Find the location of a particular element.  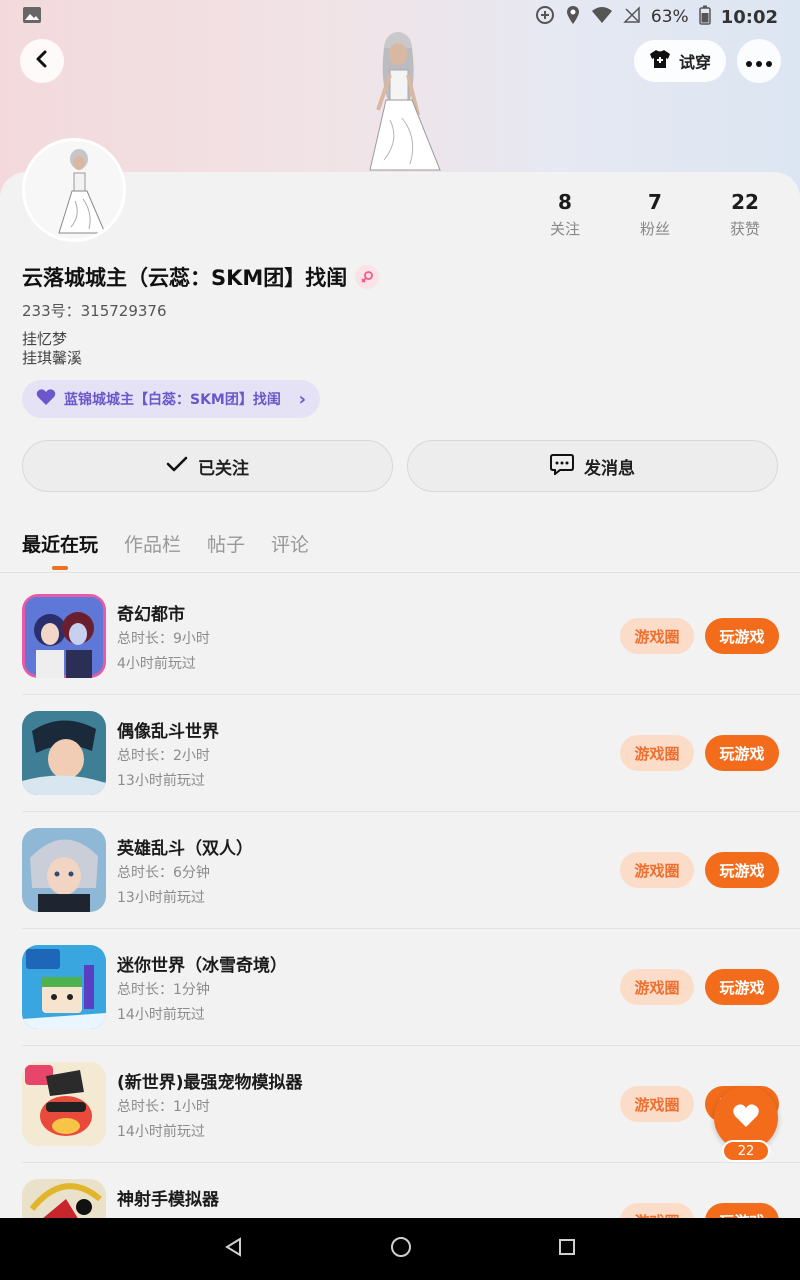

battery-icon is located at coordinates (704, 17).